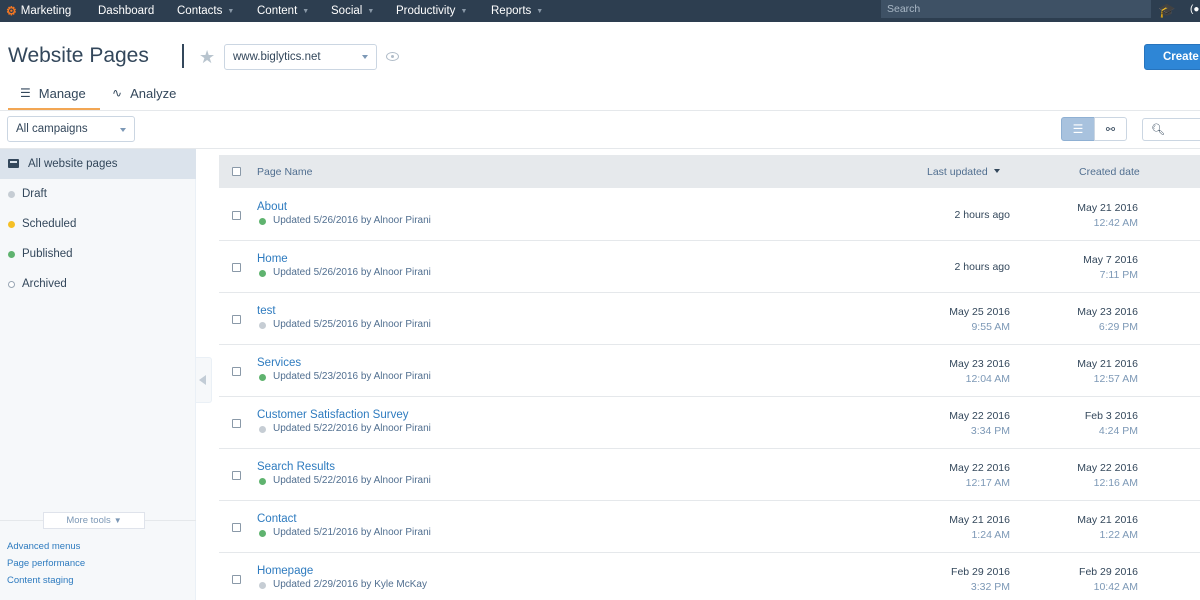 The image size is (1200, 600). What do you see at coordinates (979, 423) in the screenshot?
I see `last-updated-cell: May 22 2016 3:34 PM` at bounding box center [979, 423].